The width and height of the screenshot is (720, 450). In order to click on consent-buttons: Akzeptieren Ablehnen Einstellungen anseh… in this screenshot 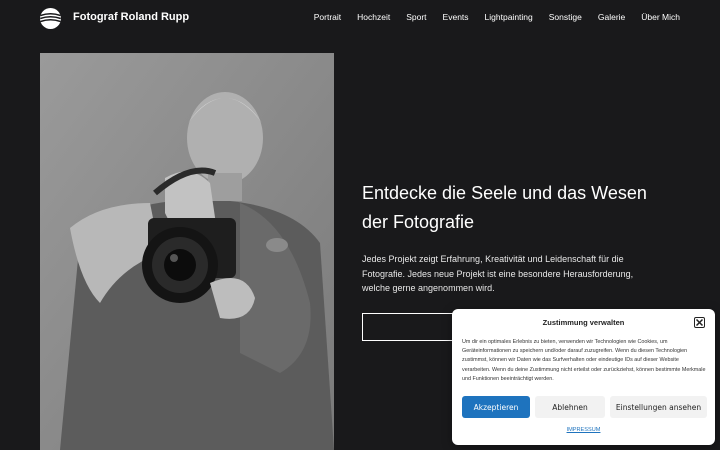, I will do `click(584, 407)`.